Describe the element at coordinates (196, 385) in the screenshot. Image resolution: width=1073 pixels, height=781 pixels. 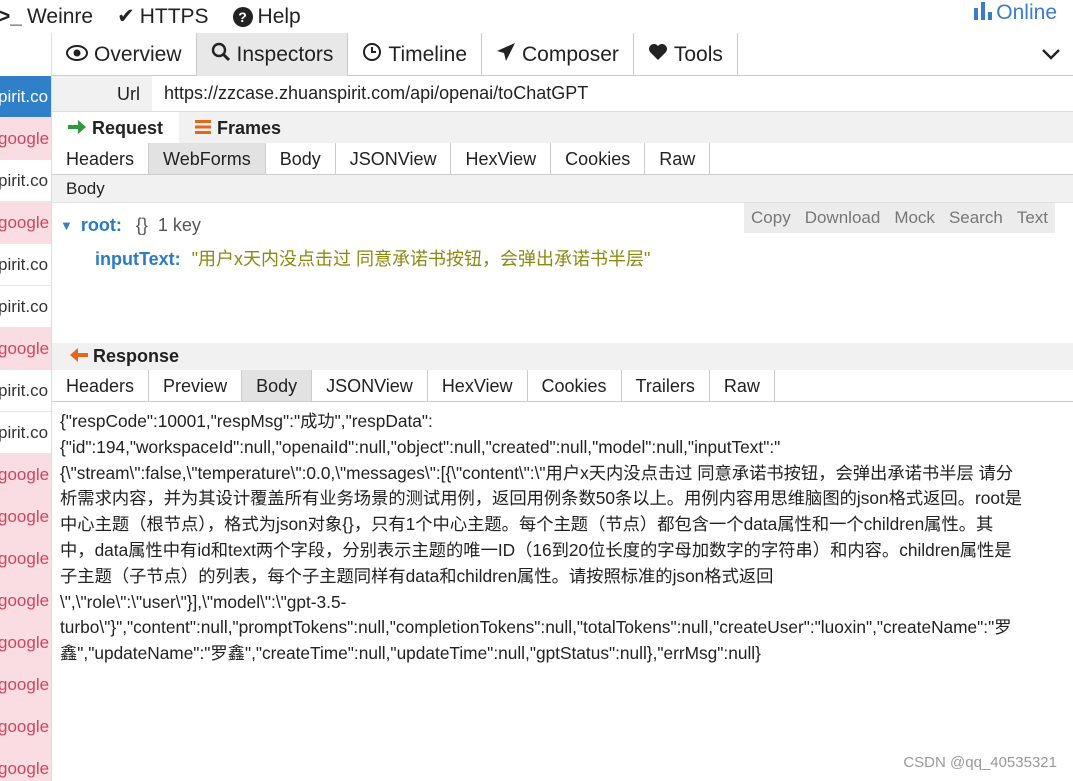
I see `subtab-preview: Preview` at that location.